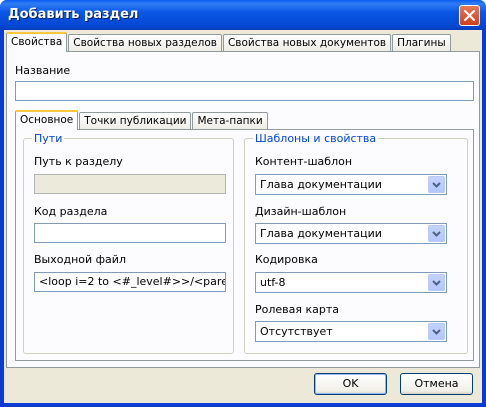 This screenshot has height=407, width=486. What do you see at coordinates (230, 121) in the screenshot?
I see `tab-meta-folders: Мета-папки` at bounding box center [230, 121].